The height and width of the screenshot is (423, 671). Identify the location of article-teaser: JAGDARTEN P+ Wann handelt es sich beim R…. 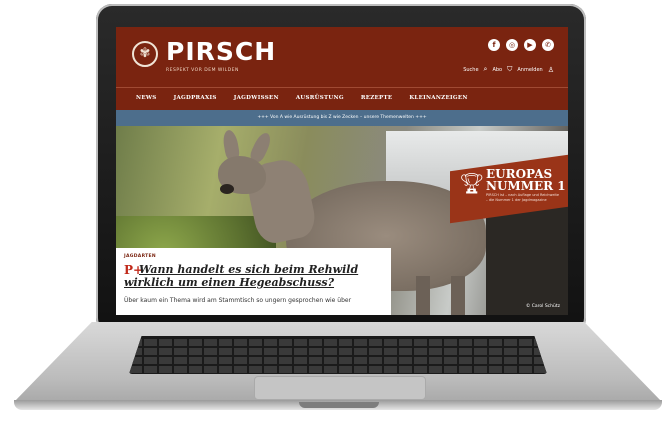
(253, 281).